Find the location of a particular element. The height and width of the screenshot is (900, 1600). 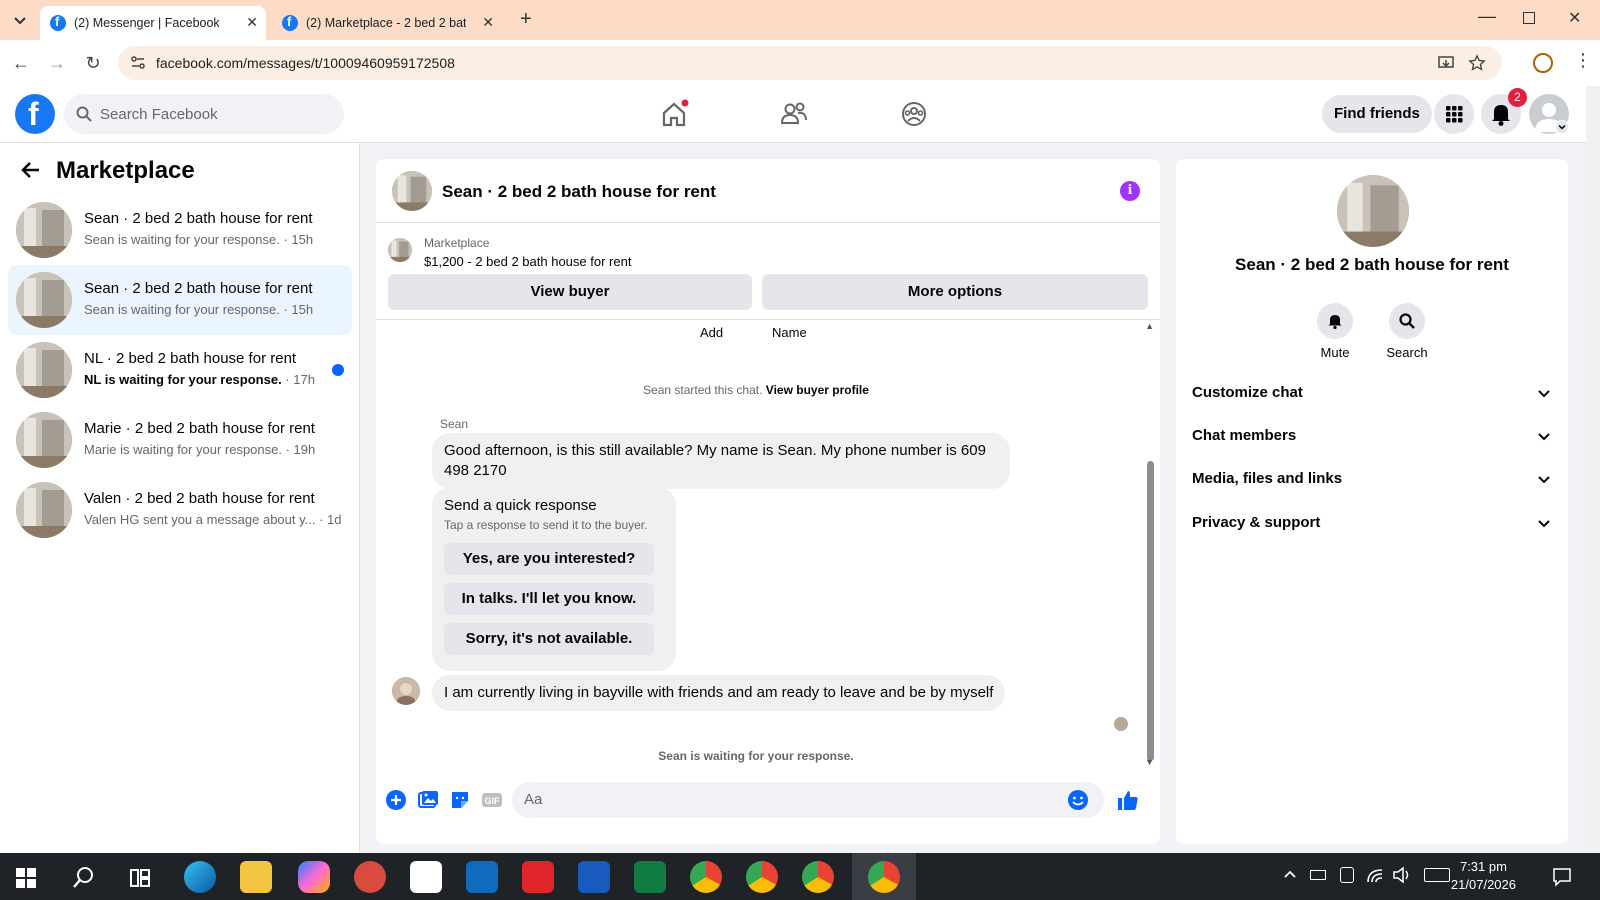

quick-reply-button: Yes, are you interested? is located at coordinates (549, 559).